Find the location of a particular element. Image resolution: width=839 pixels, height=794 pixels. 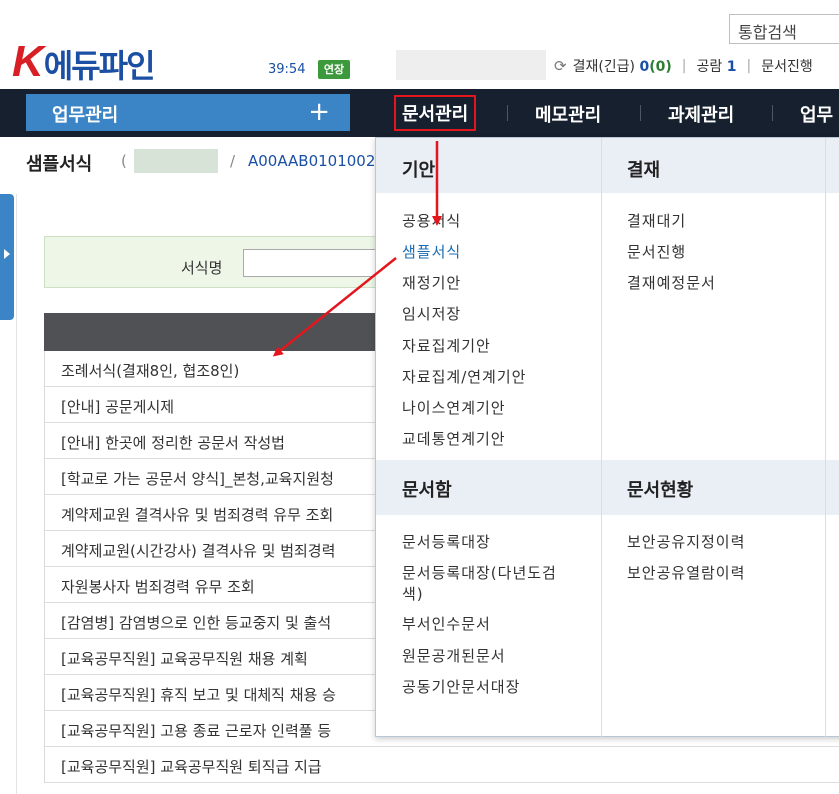

menu-doc-register: 문서등록대장 is located at coordinates (446, 541).